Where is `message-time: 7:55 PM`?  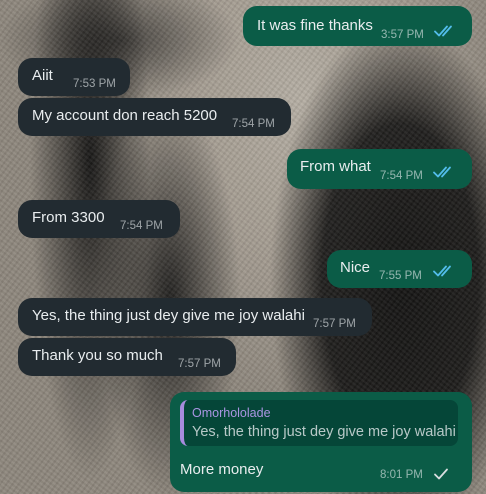 message-time: 7:55 PM is located at coordinates (400, 276).